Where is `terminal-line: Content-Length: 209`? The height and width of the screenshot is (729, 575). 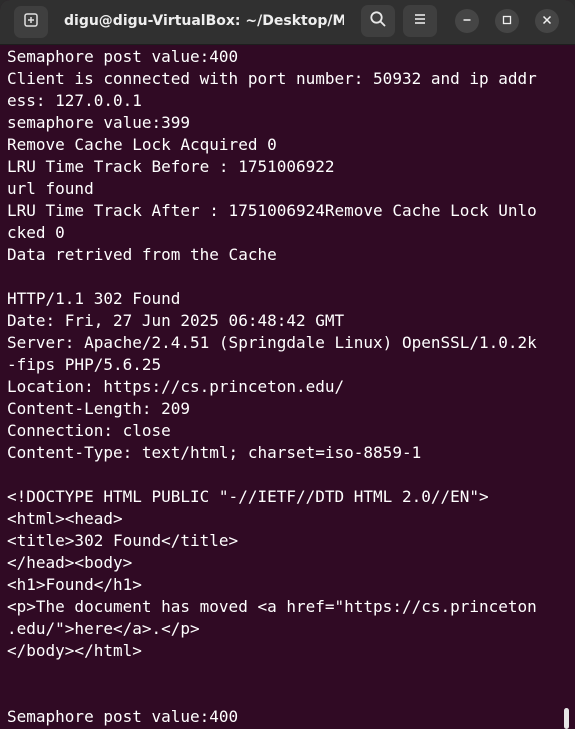
terminal-line: Content-Length: 209 is located at coordinates (99, 408).